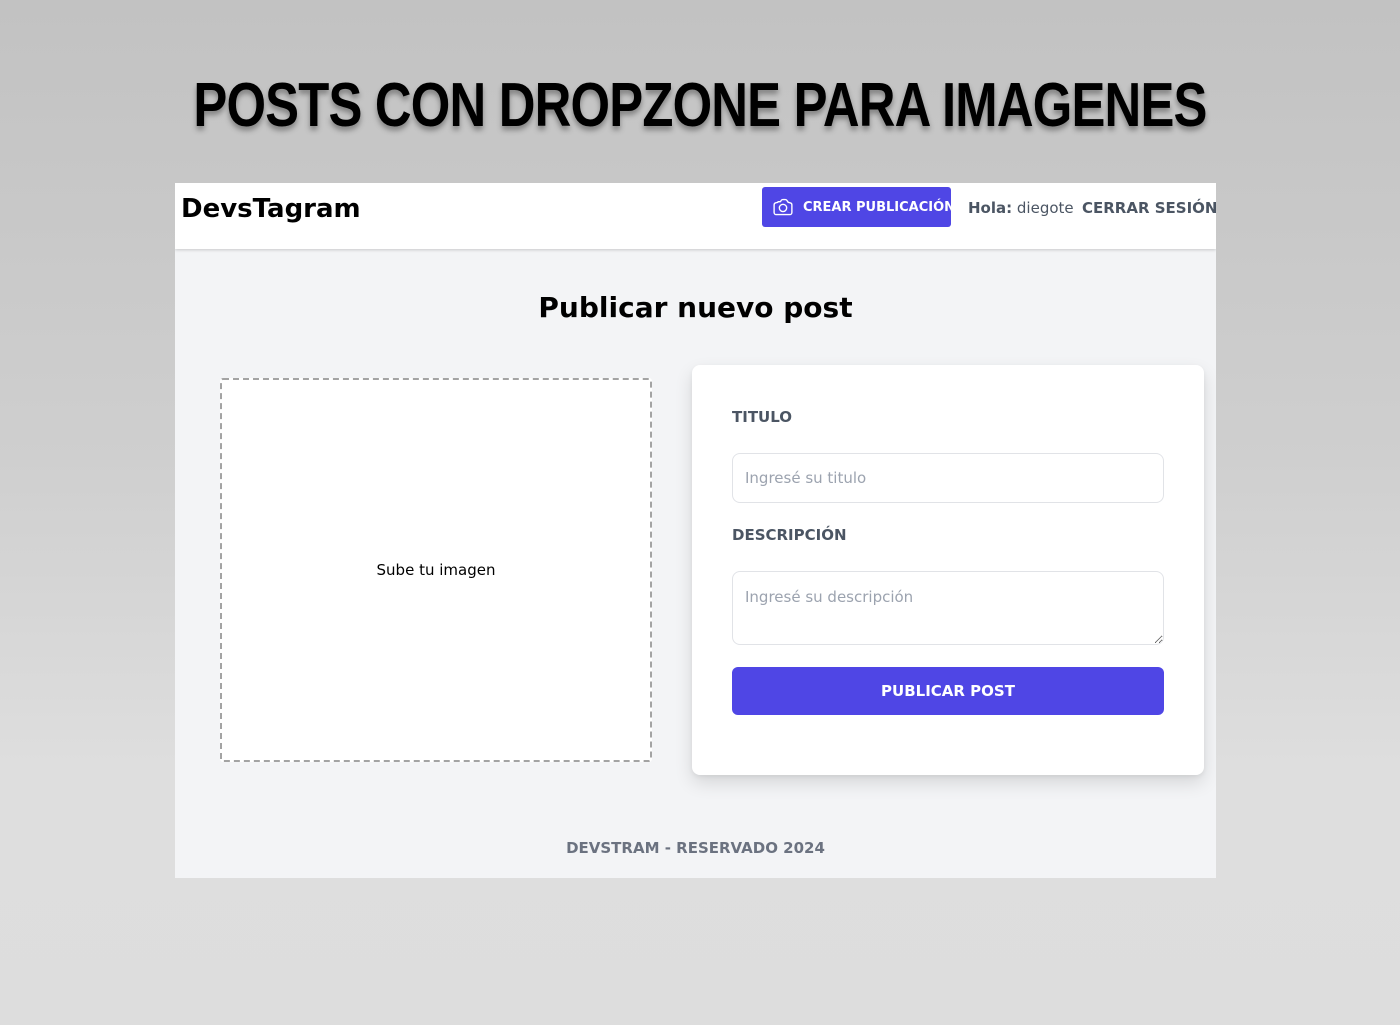  I want to click on create-post-label: CREAR PUBLICACIÓN, so click(879, 207).